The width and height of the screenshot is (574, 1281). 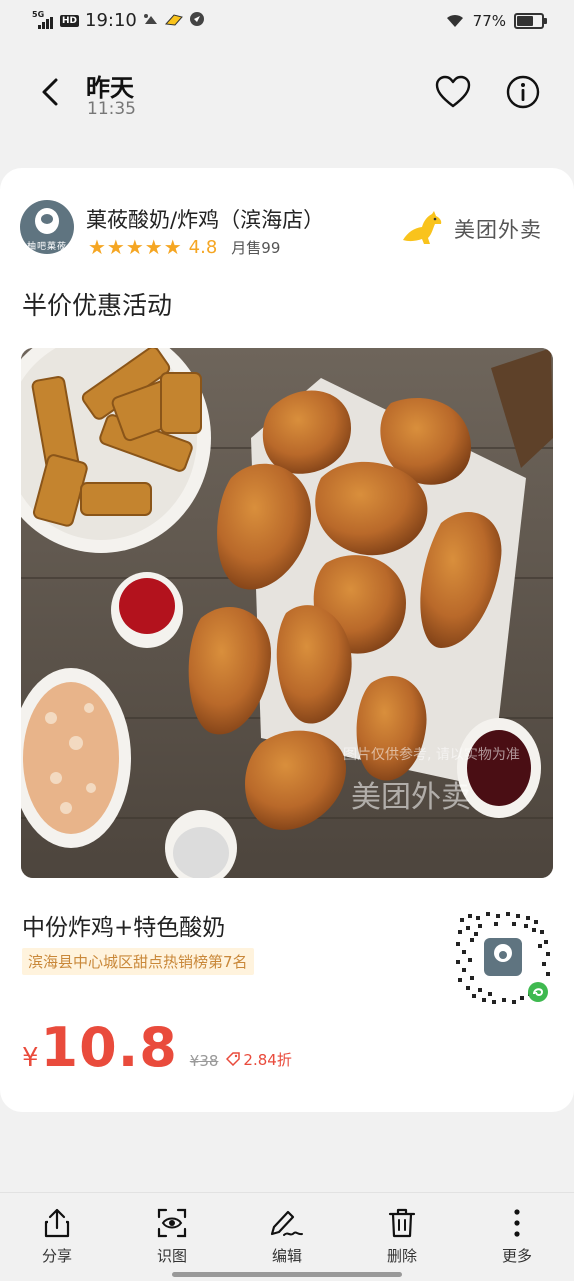 I want to click on battery-icon, so click(x=530, y=21).